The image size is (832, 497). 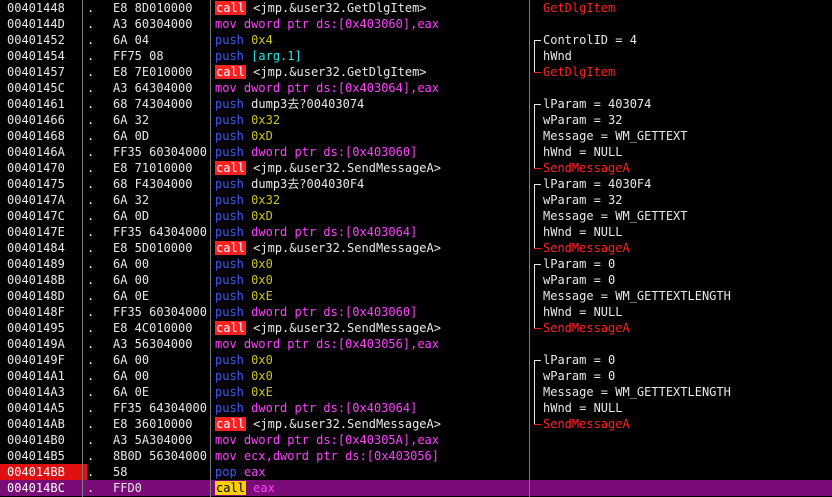 I want to click on column-separator-instruction, so click(x=529, y=248).